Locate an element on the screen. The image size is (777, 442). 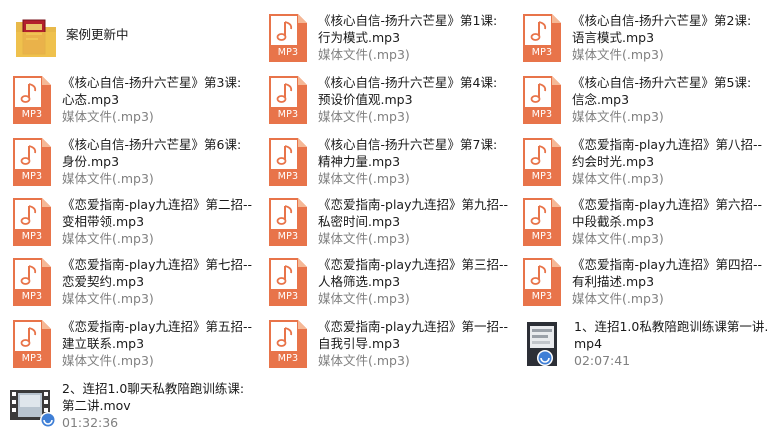
mp3-file-item: MP3 《恋爱指南-play九连招》第九招-- 私密时间.mp3 媒体文件(.mp3) is located at coordinates (389, 224).